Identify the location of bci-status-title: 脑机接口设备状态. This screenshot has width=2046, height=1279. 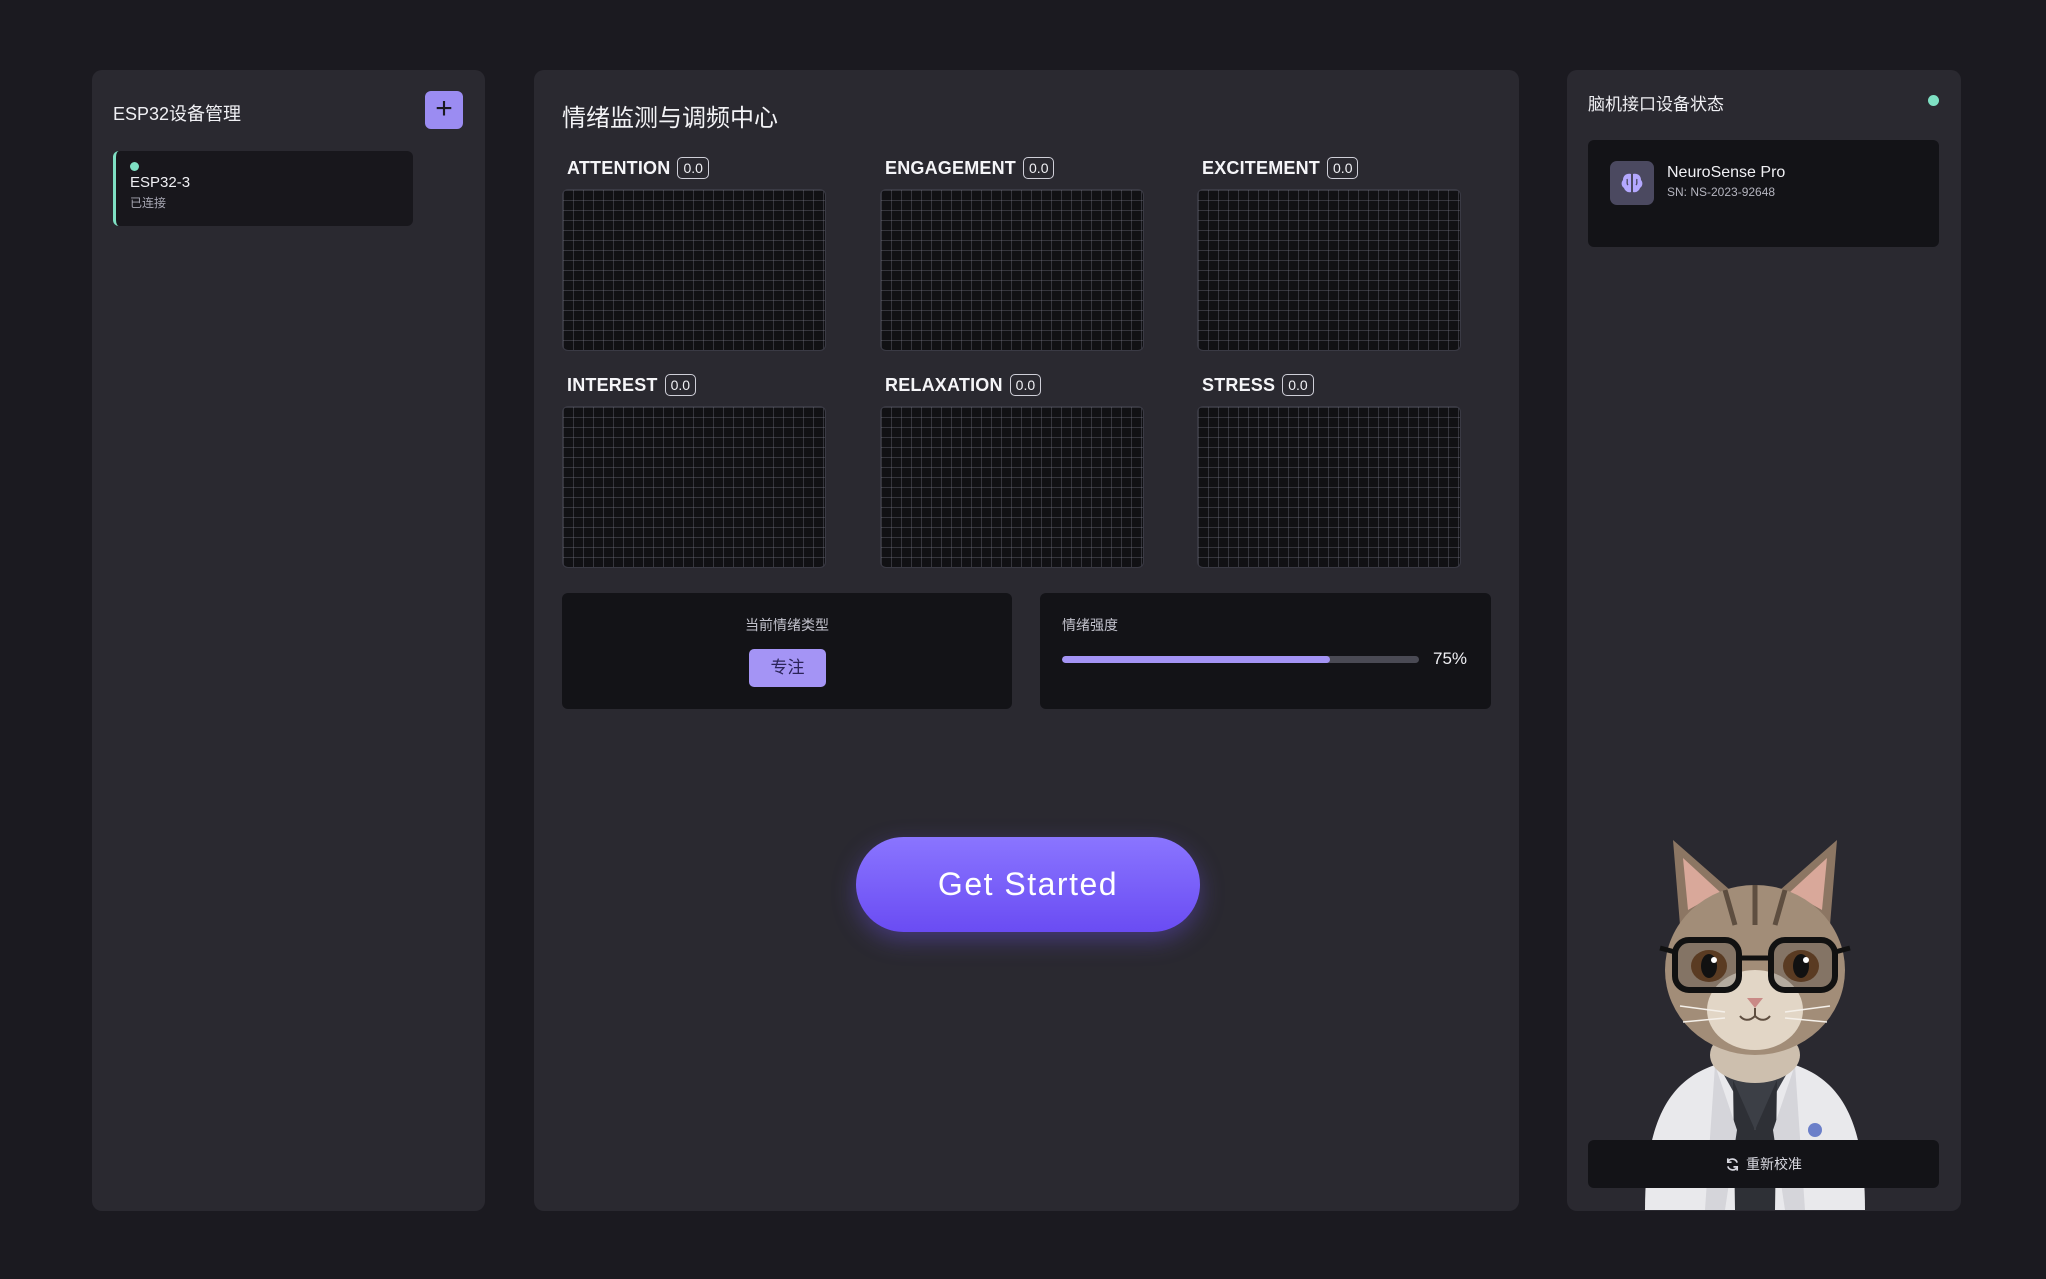
(1656, 104).